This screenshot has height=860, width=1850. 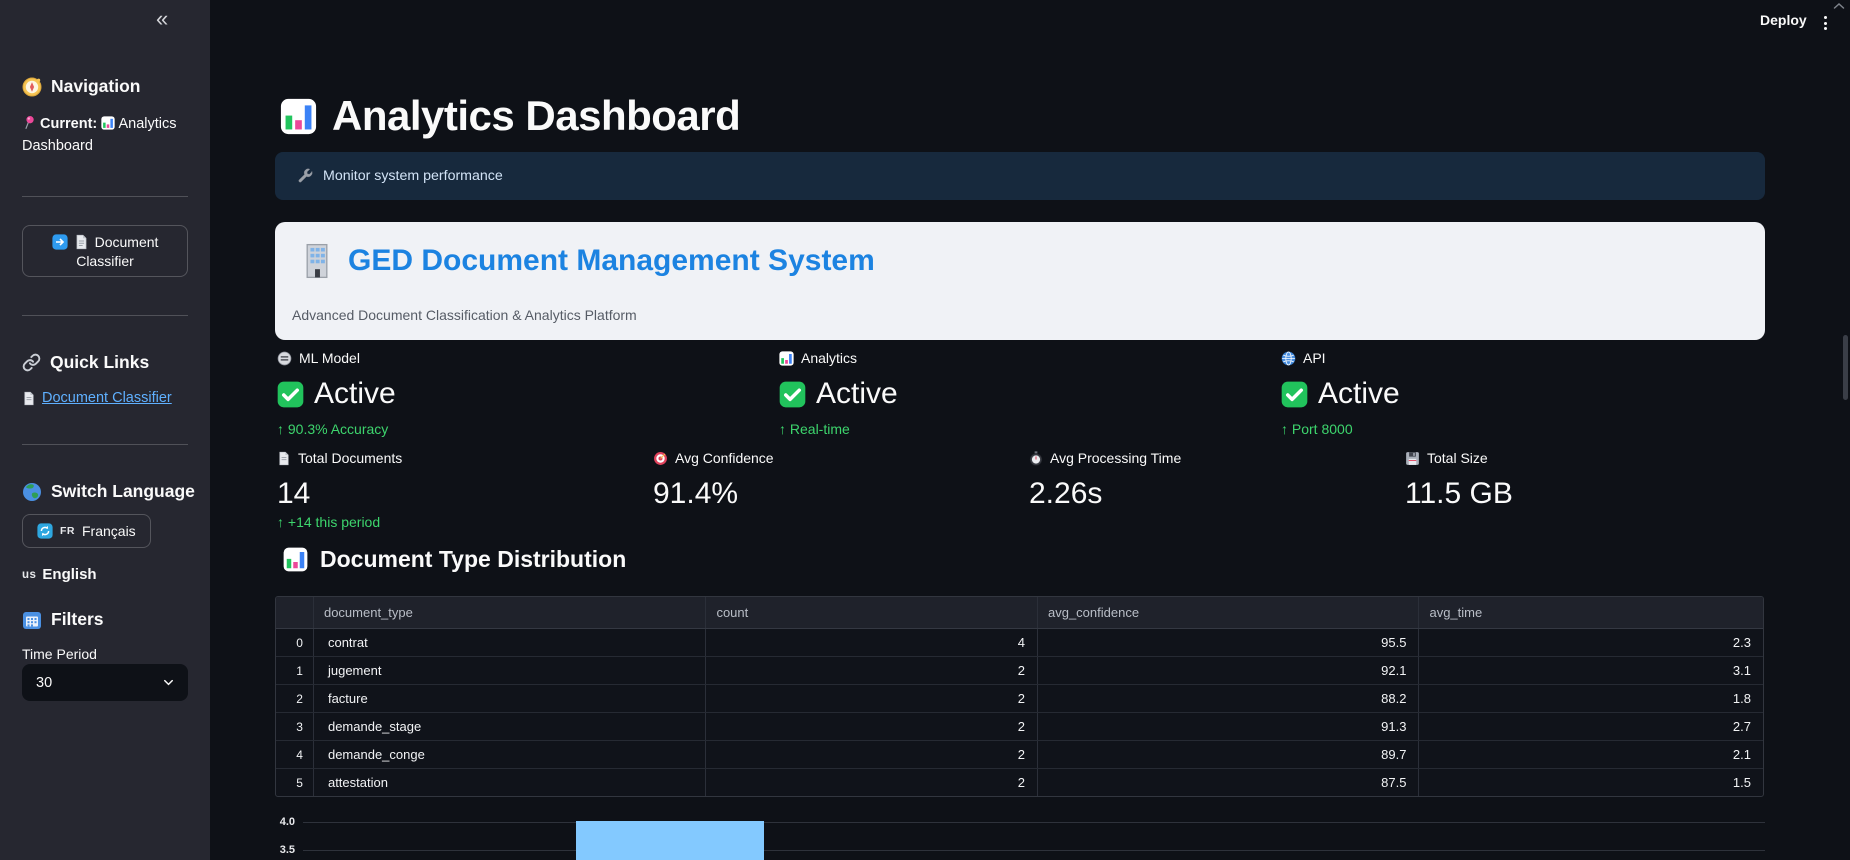 I want to click on language-heading-label: Switch Language, so click(x=123, y=491).